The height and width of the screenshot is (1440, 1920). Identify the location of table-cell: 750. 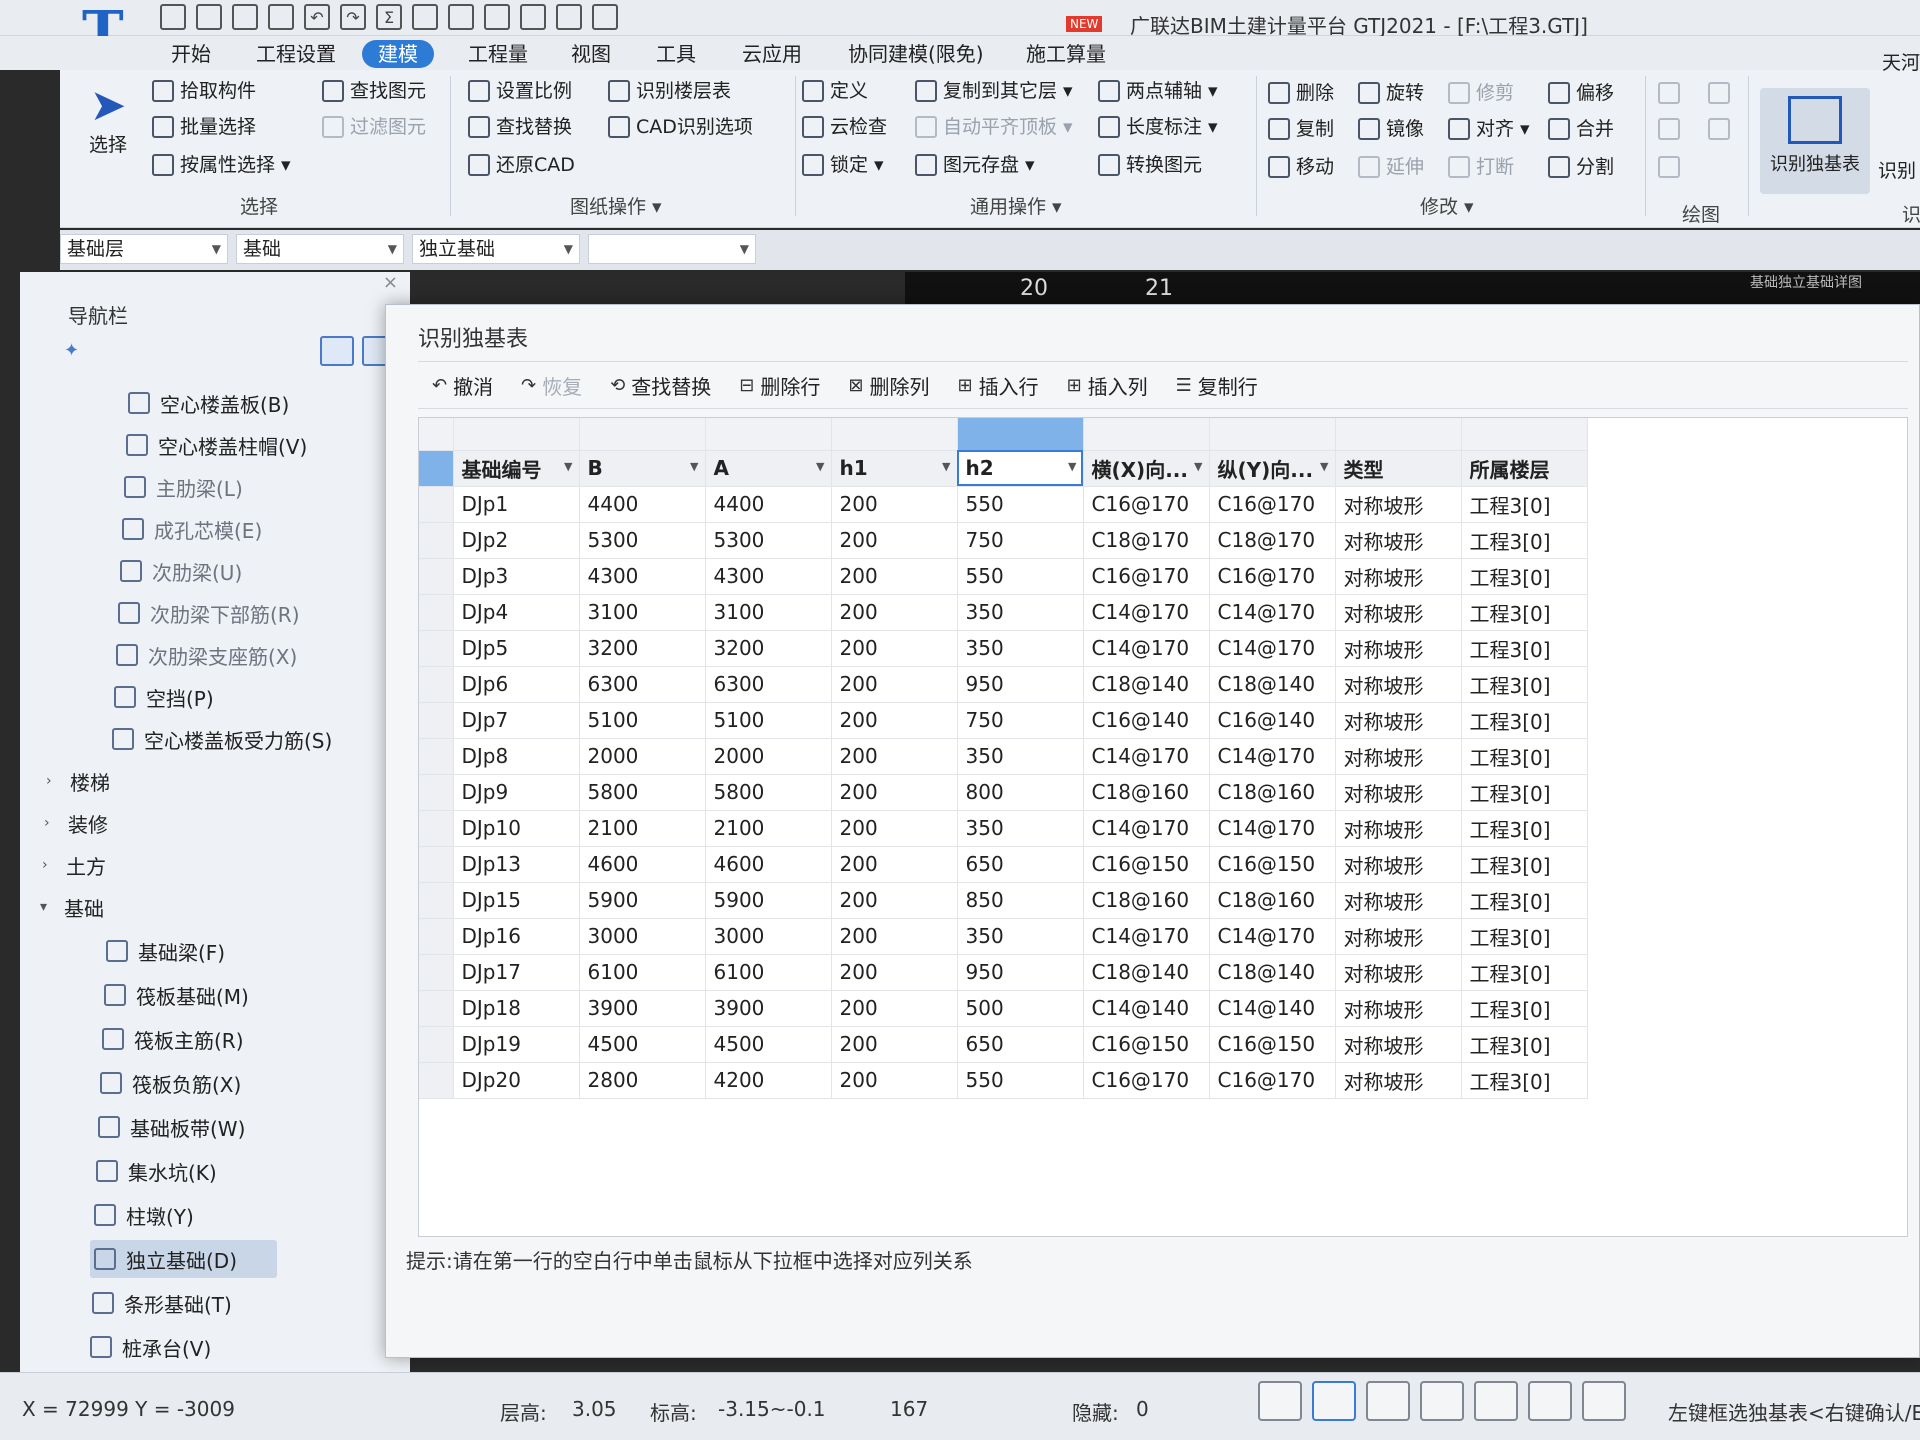
(1020, 540).